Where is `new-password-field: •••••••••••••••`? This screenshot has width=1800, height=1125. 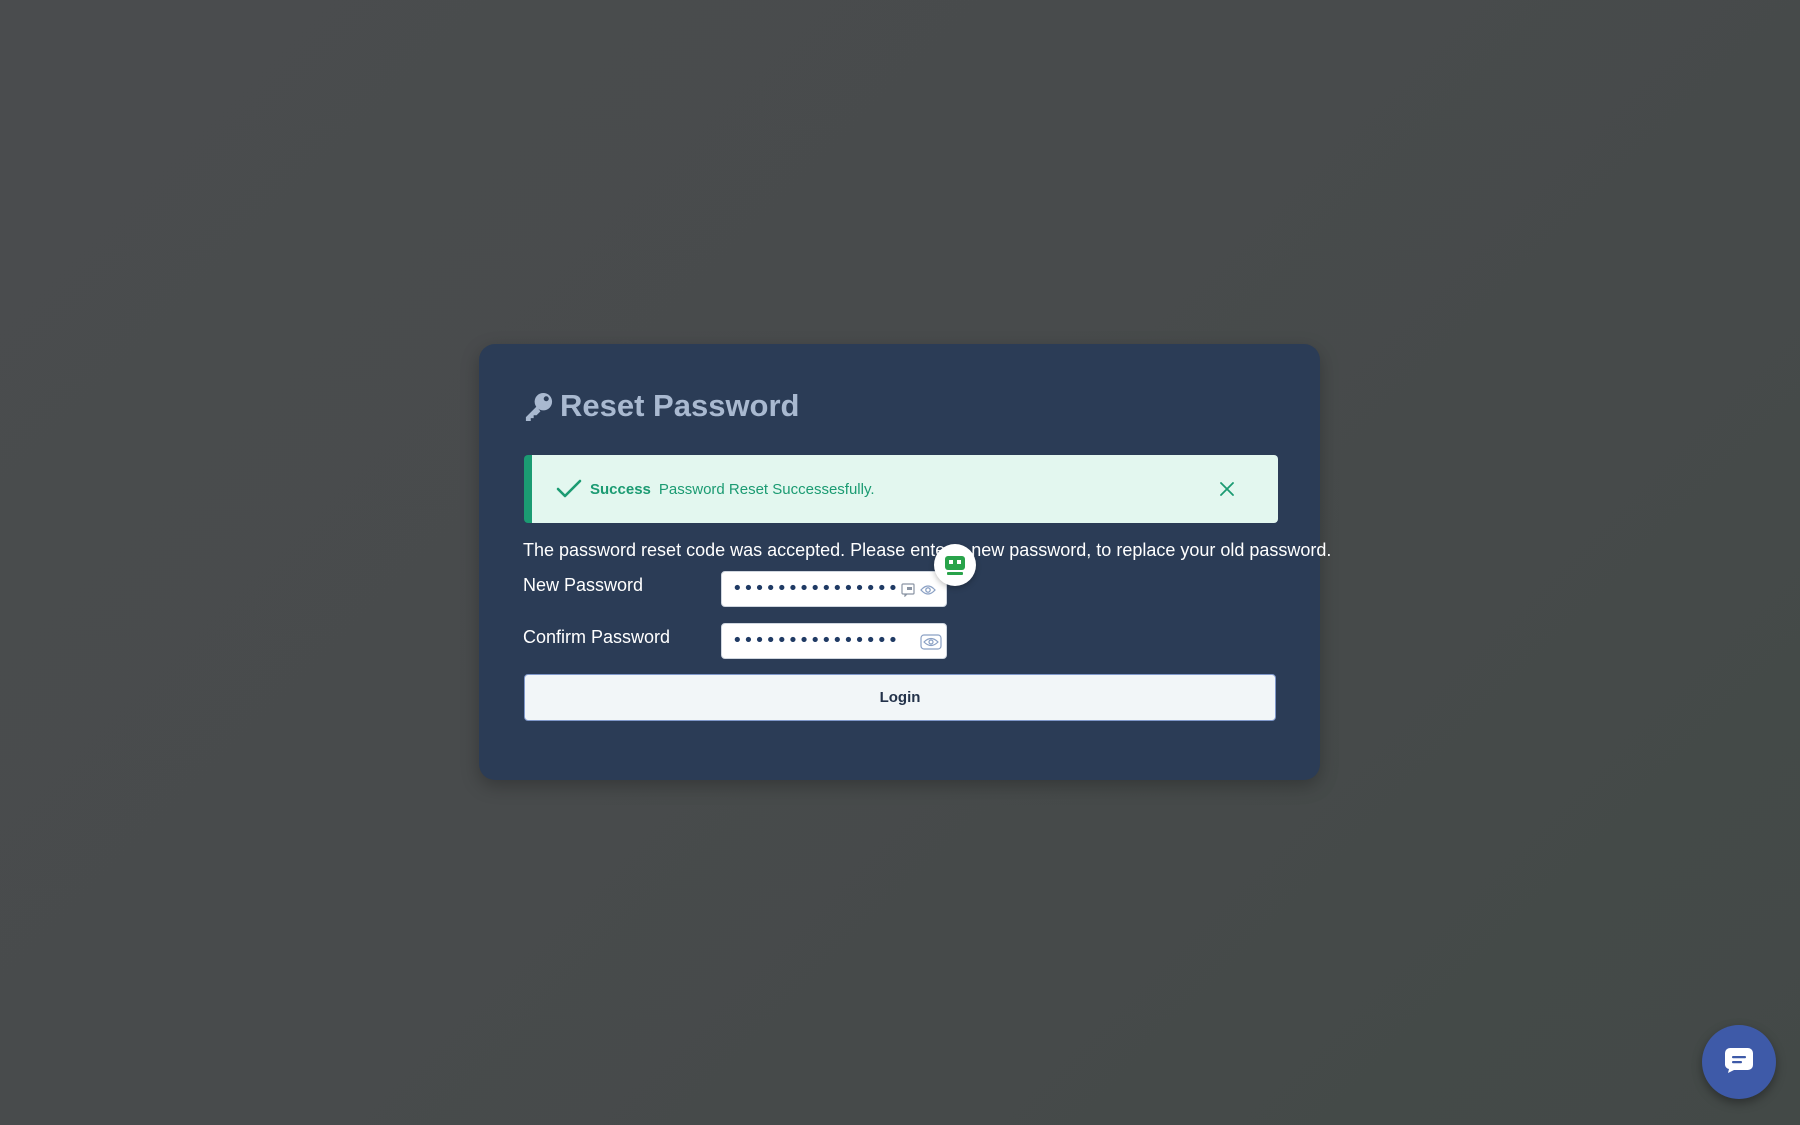 new-password-field: ••••••••••••••• is located at coordinates (834, 589).